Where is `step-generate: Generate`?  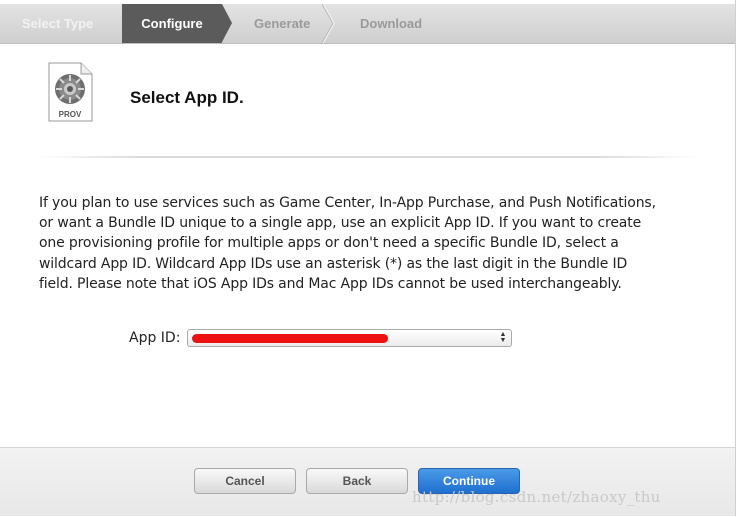 step-generate: Generate is located at coordinates (282, 23).